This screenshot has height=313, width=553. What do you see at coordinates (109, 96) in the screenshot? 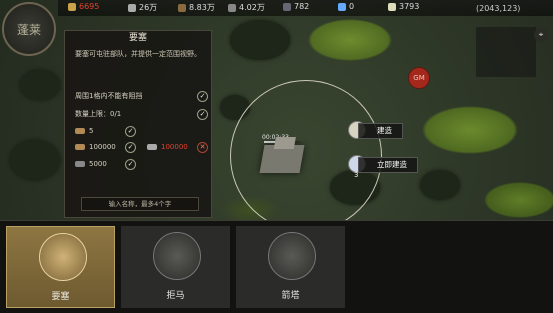
I see `condition-row: 周围1格内不能有阻挡` at bounding box center [109, 96].